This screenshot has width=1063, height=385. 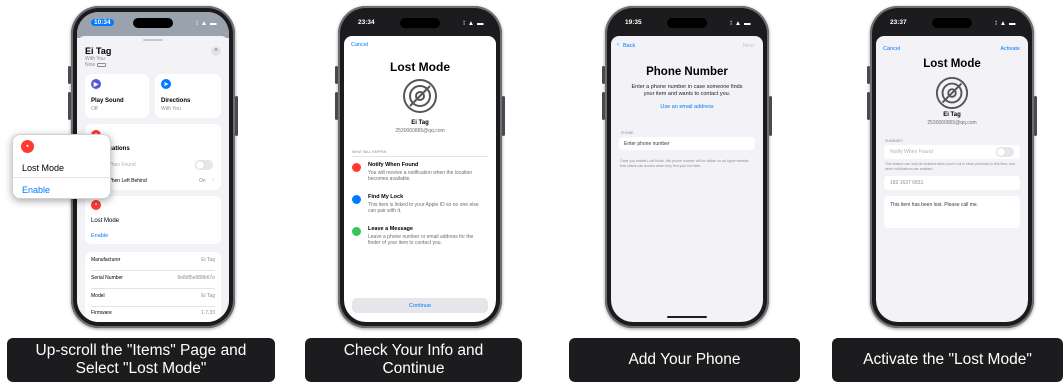 I want to click on popup-title: Lost Mode, so click(x=43, y=168).